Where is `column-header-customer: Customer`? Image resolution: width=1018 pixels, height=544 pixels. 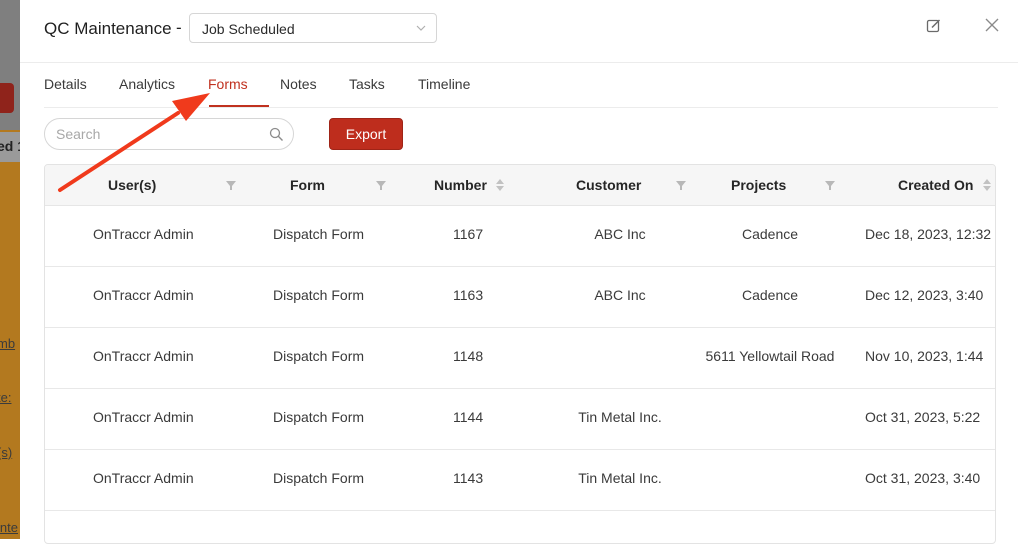
column-header-customer: Customer is located at coordinates (608, 185).